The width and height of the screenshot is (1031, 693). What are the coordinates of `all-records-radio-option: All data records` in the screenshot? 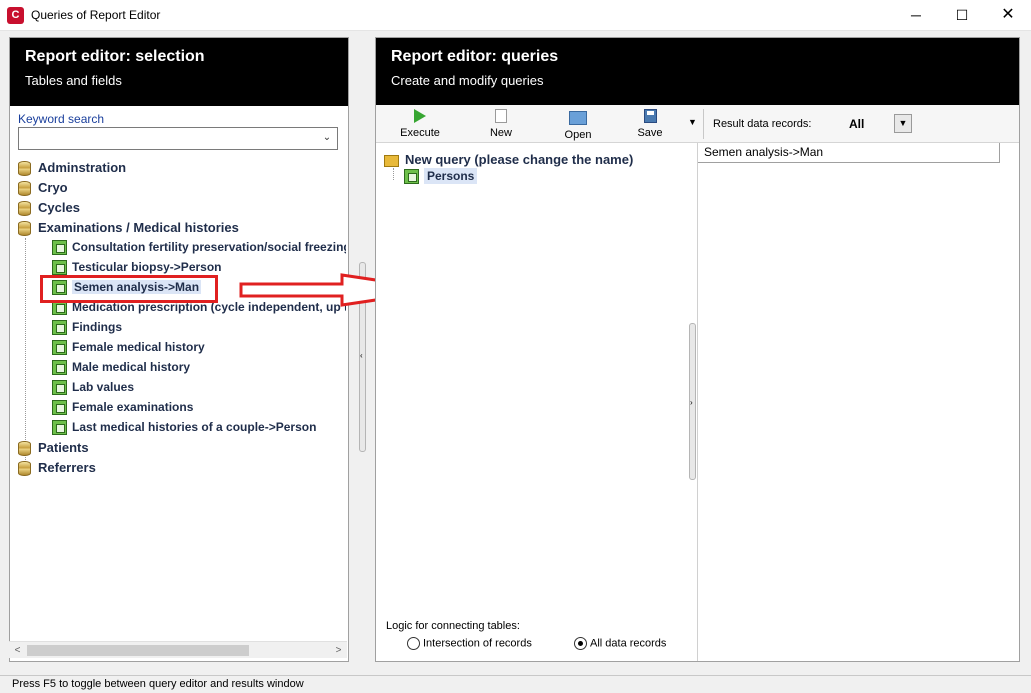 It's located at (620, 643).